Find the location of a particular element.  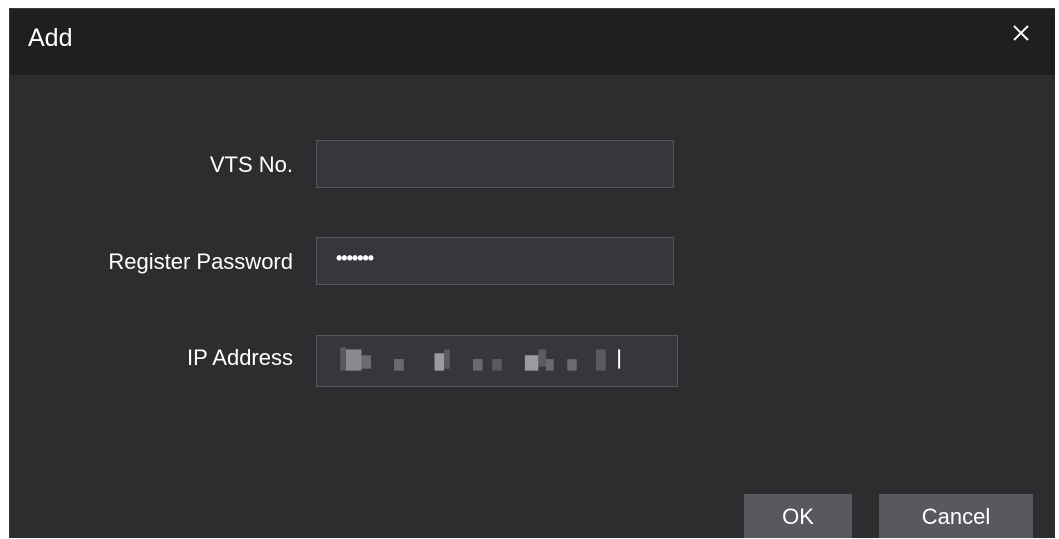

ip-address-label: IP Address is located at coordinates (240, 357).